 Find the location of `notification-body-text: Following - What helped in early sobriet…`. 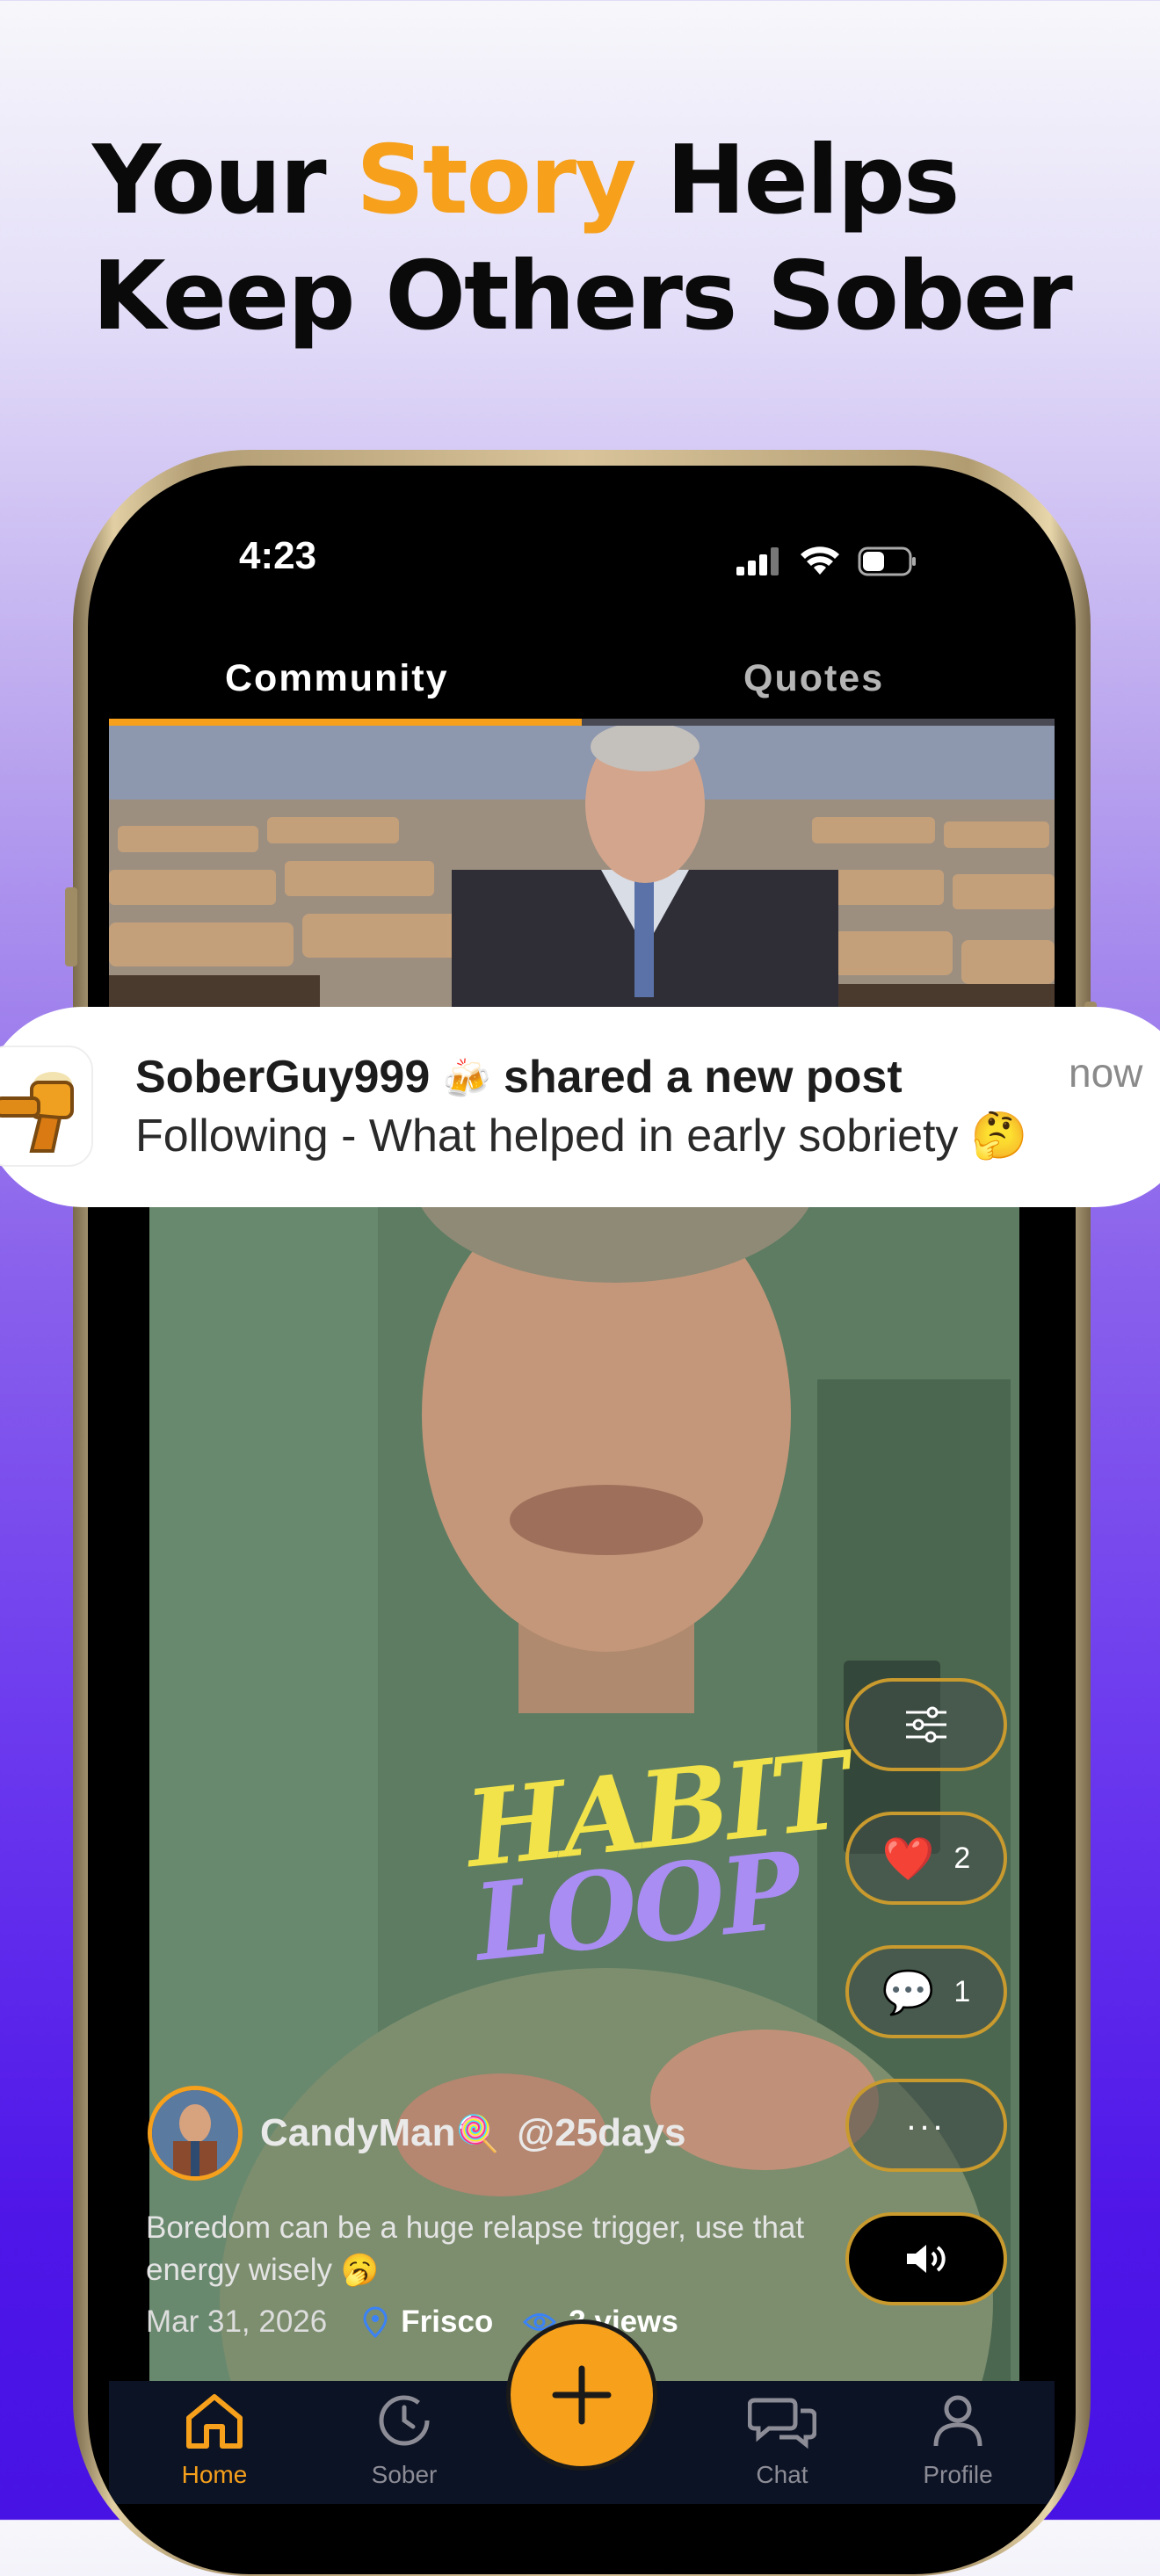

notification-body-text: Following - What helped in early sobriet… is located at coordinates (547, 1136).